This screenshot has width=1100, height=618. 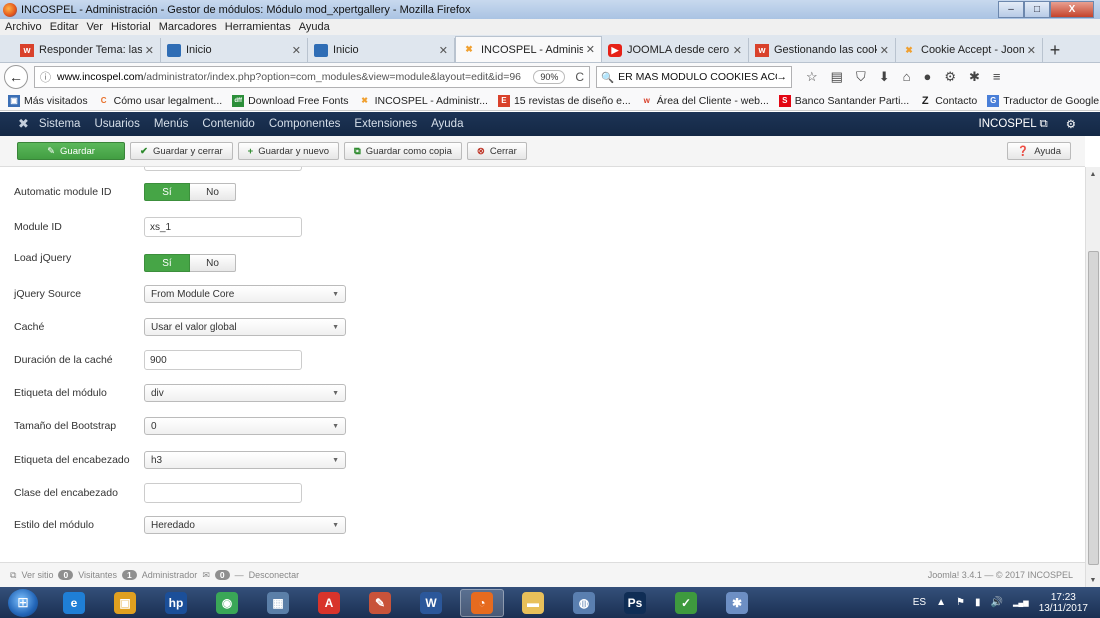 I want to click on envelope-icon: ✉, so click(x=206, y=575).